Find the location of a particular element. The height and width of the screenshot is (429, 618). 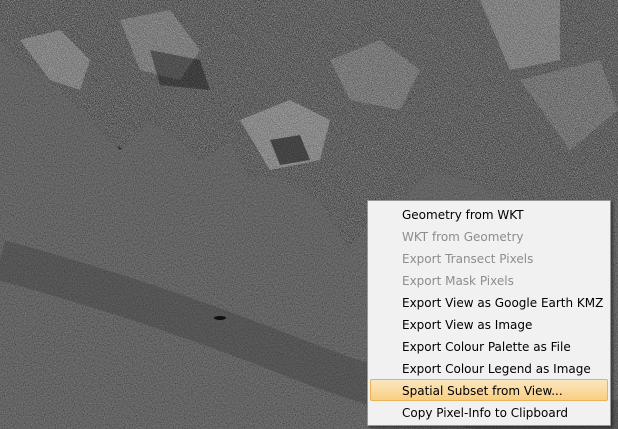

menu-item-export-mask-pixels: Export Mask Pixels is located at coordinates (458, 281).